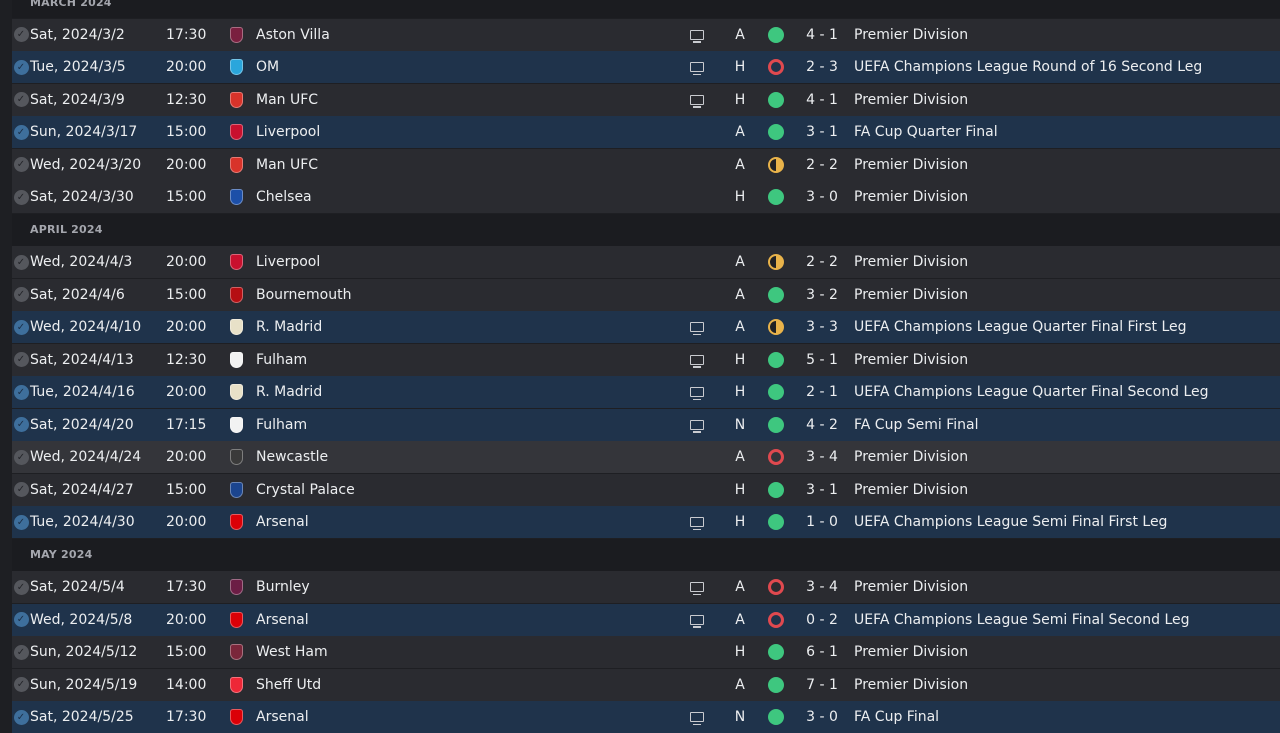 This screenshot has height=733, width=1280. I want to click on opponent-name: Bournemouth, so click(446, 295).